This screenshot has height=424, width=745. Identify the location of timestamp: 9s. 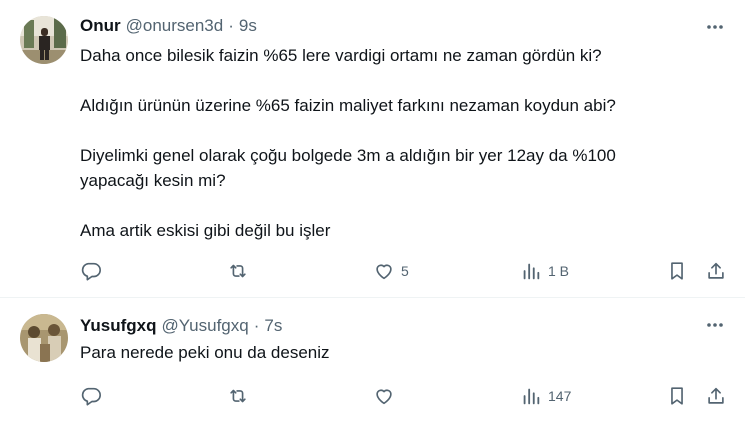
(248, 26).